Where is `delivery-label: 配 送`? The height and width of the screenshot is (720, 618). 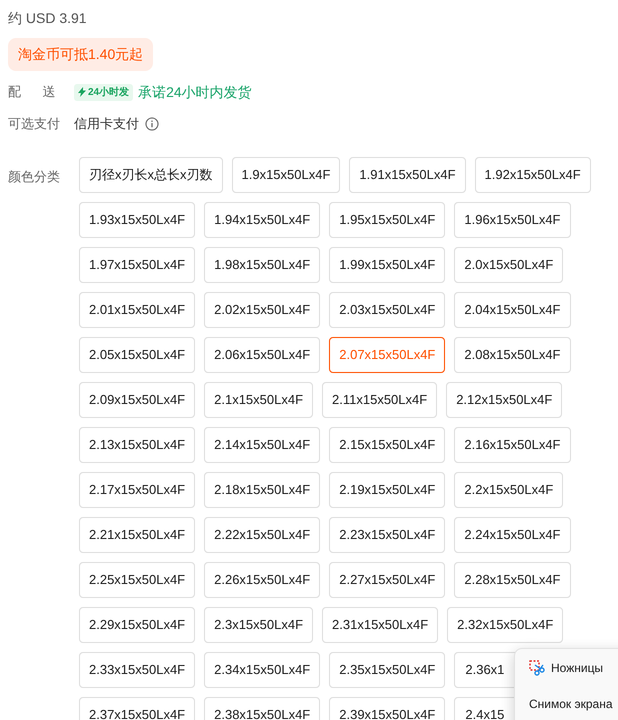 delivery-label: 配 送 is located at coordinates (32, 92).